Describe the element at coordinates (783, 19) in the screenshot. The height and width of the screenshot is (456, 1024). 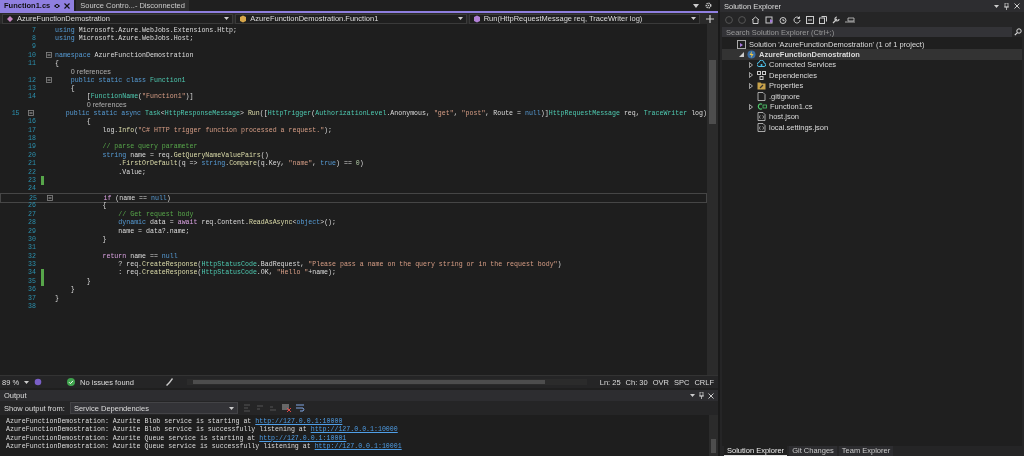
I see `history-icon` at that location.